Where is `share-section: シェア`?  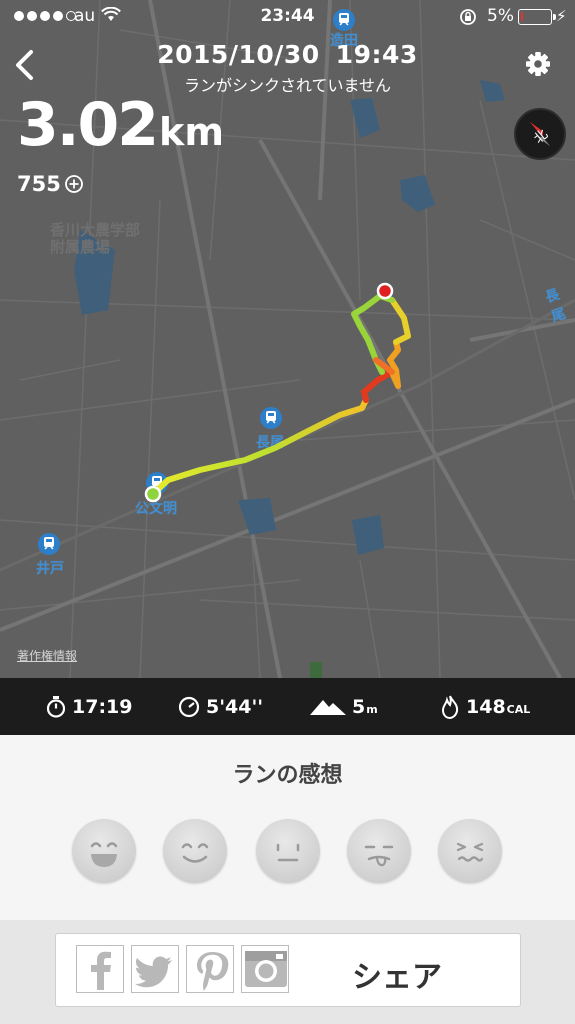
share-section: シェア is located at coordinates (287, 972).